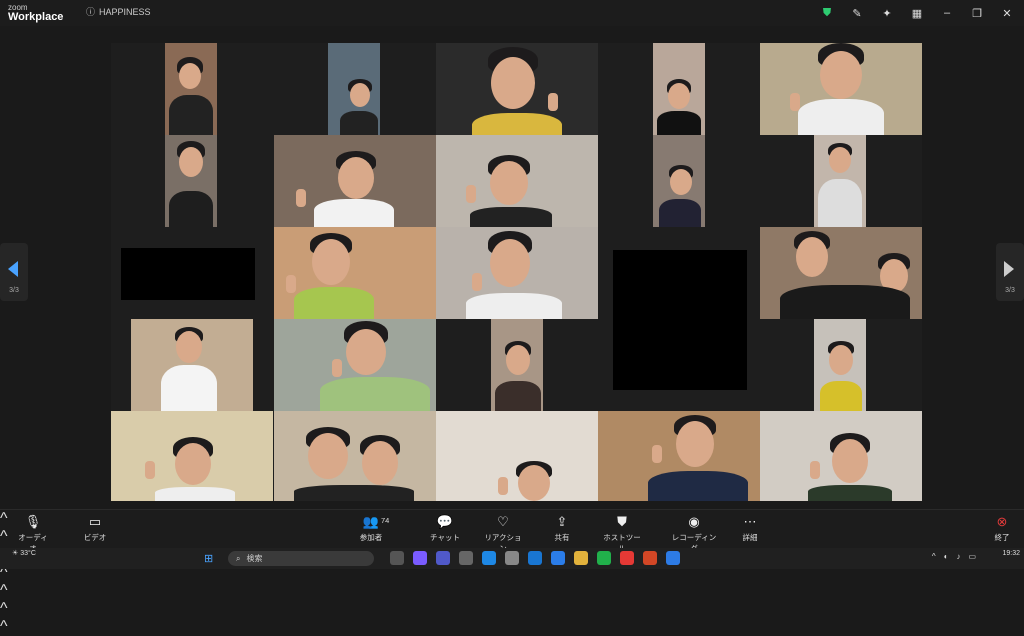  I want to click on reactions-options-chevron-icon: ^, so click(512, 591).